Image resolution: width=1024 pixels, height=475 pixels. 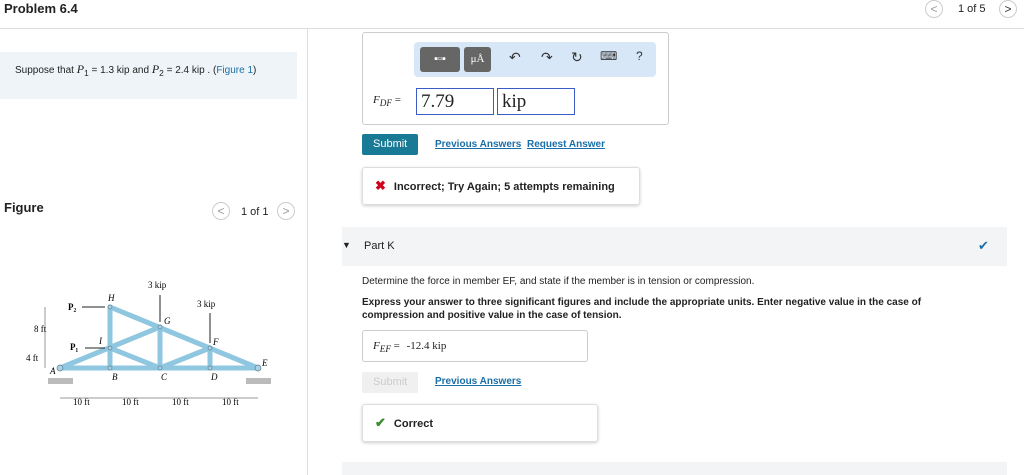 I want to click on label-A: A, so click(x=52, y=371).